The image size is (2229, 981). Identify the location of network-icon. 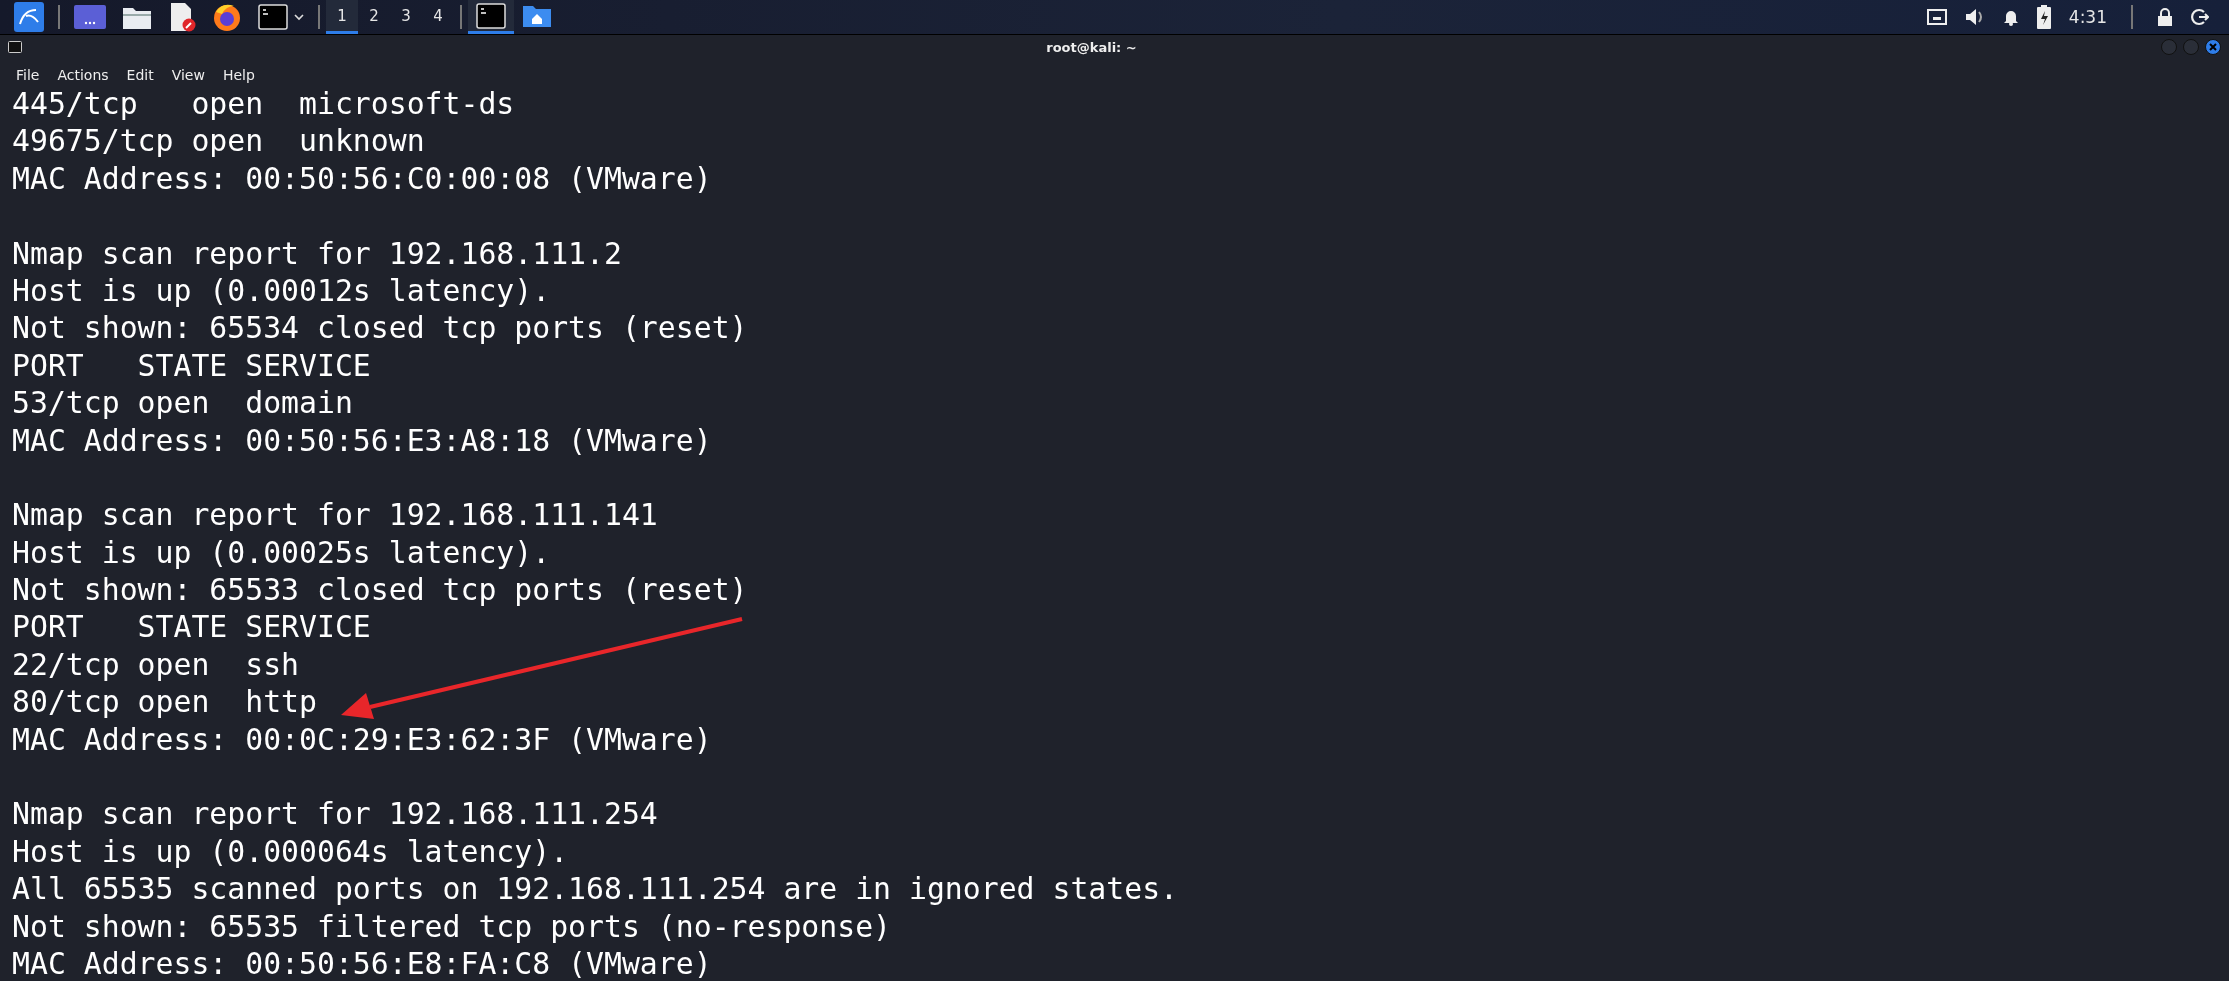
(1936, 17).